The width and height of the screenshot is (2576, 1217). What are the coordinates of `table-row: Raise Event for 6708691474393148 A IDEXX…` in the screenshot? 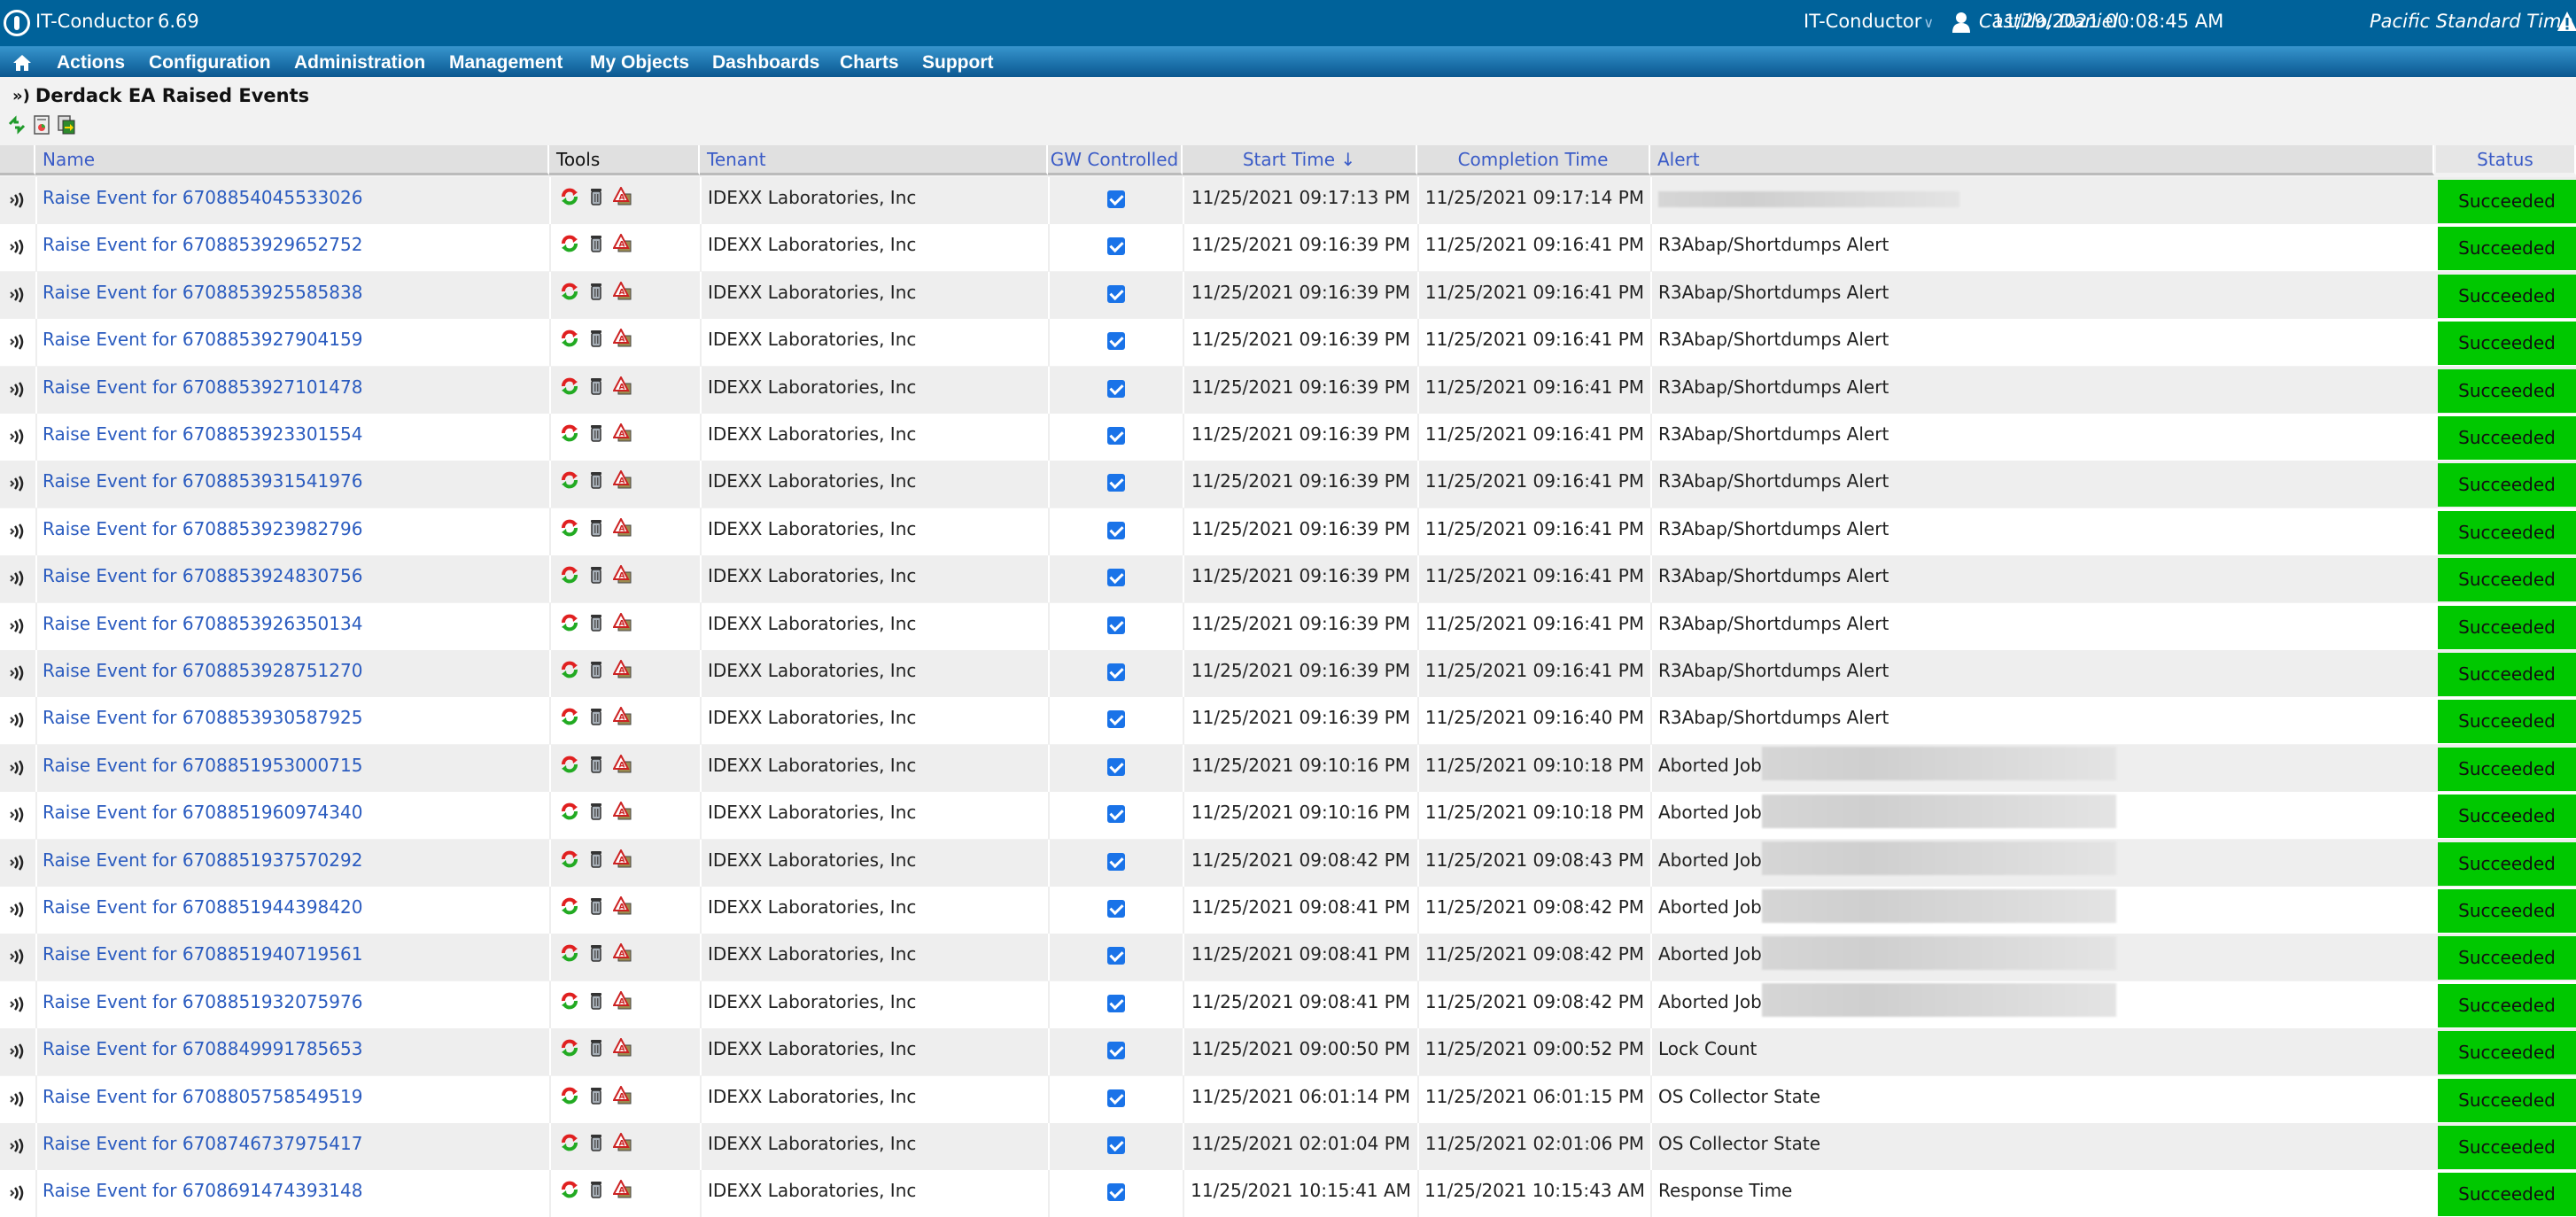 It's located at (1288, 1194).